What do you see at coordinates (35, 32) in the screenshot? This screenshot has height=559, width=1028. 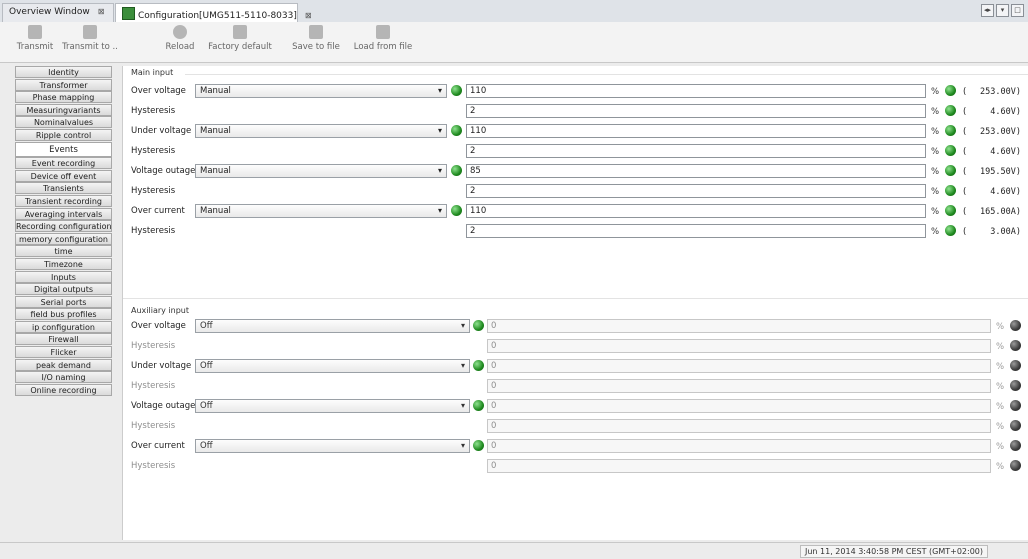 I see `transmit-icon` at bounding box center [35, 32].